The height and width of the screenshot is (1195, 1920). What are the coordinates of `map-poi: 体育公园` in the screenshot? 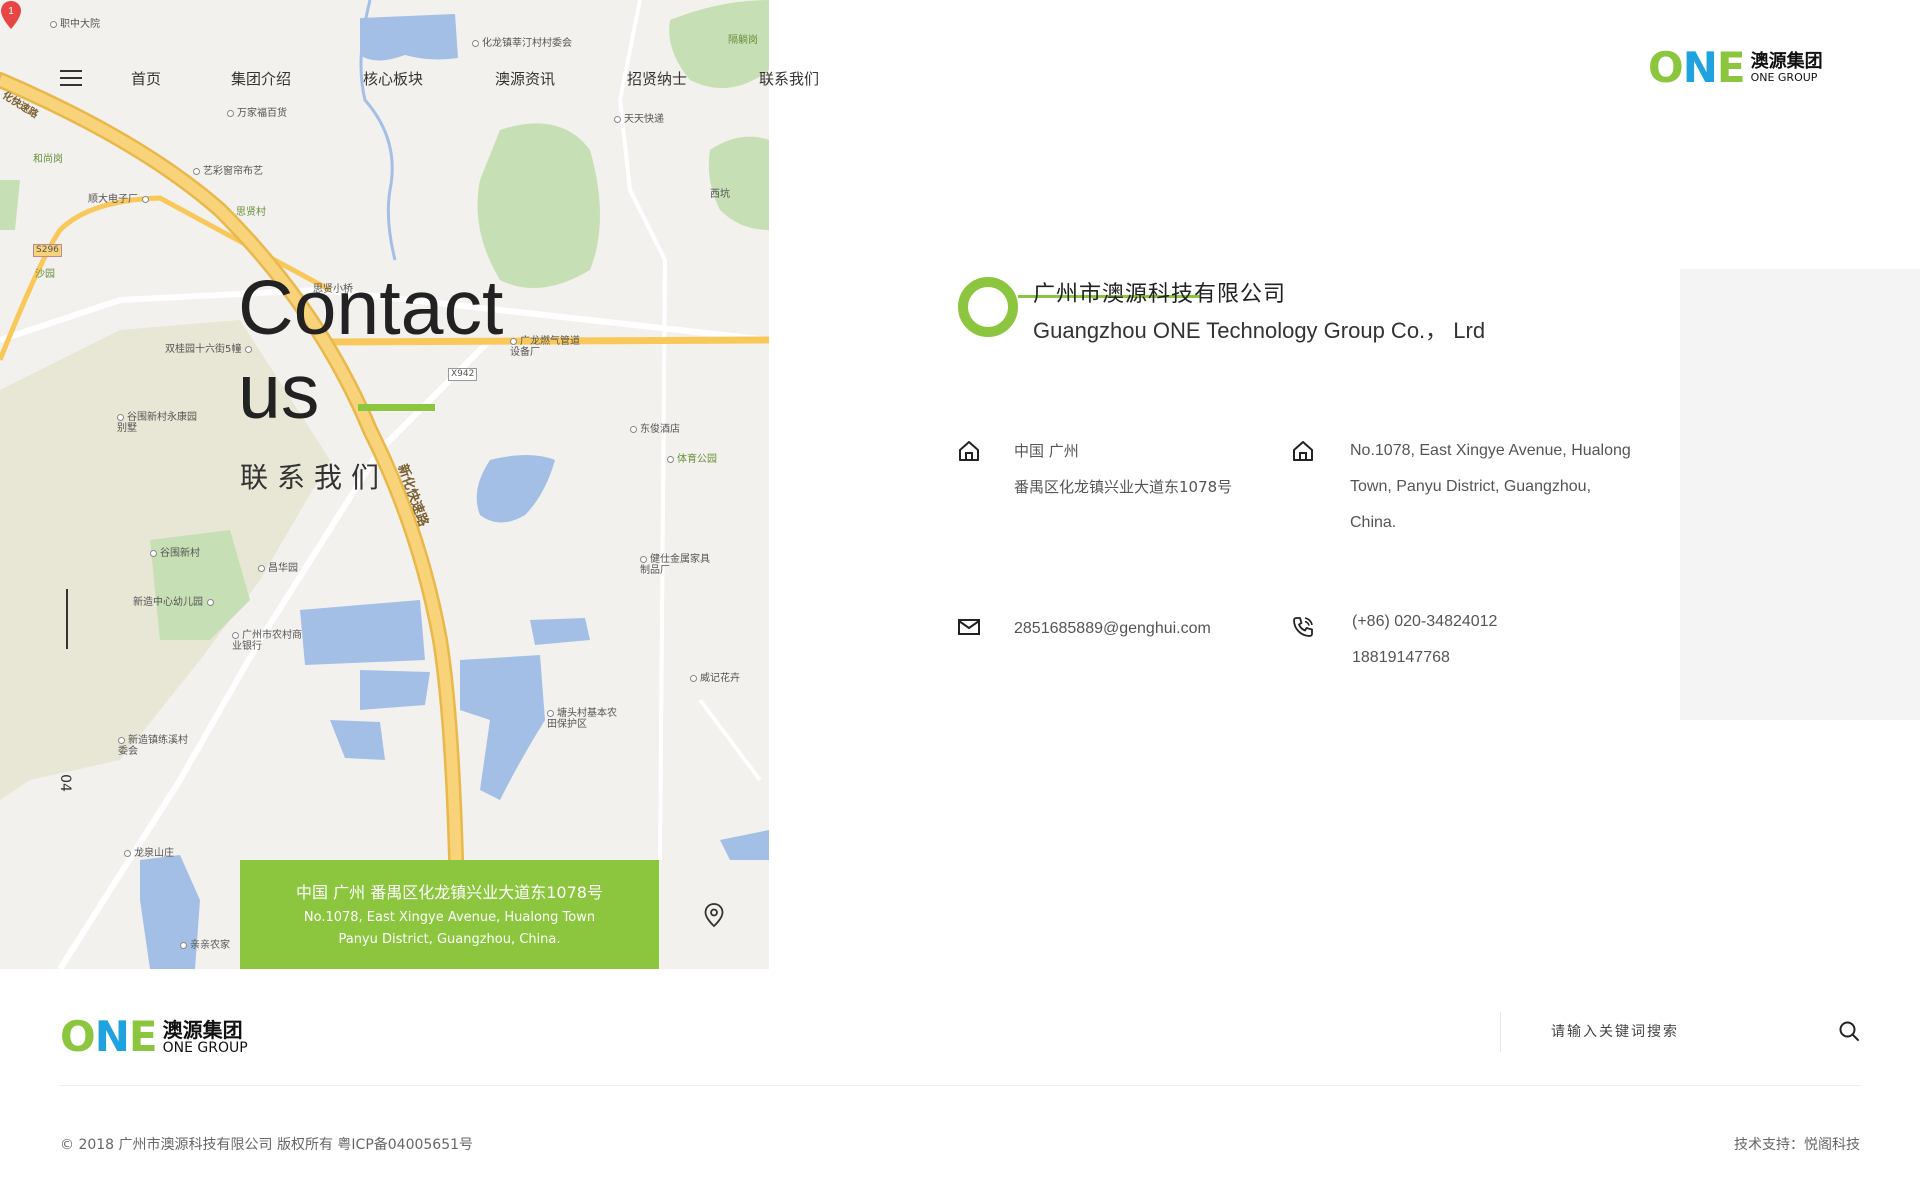 It's located at (692, 459).